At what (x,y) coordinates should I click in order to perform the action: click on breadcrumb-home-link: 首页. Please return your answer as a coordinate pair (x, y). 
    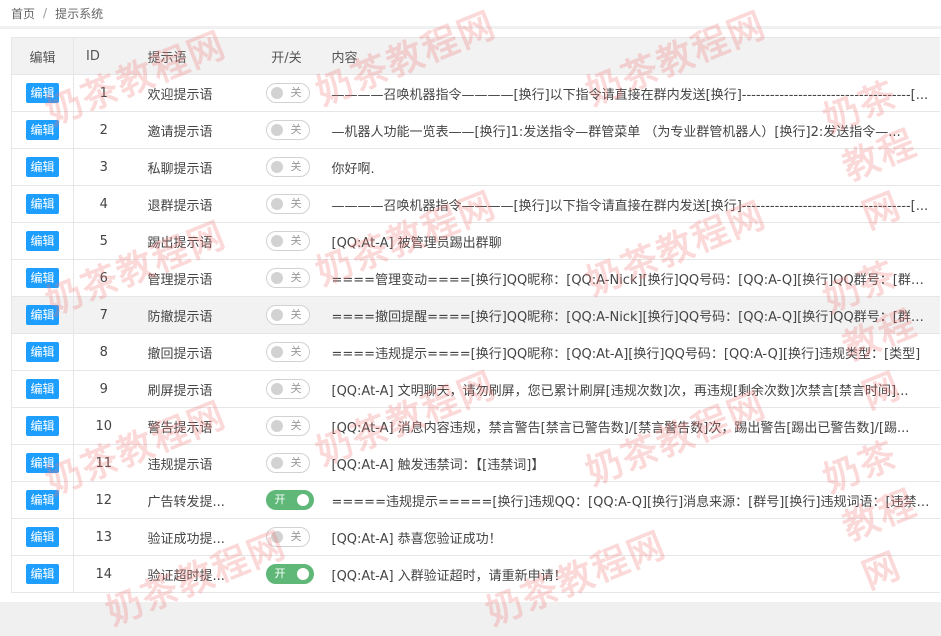
    Looking at the image, I should click on (23, 13).